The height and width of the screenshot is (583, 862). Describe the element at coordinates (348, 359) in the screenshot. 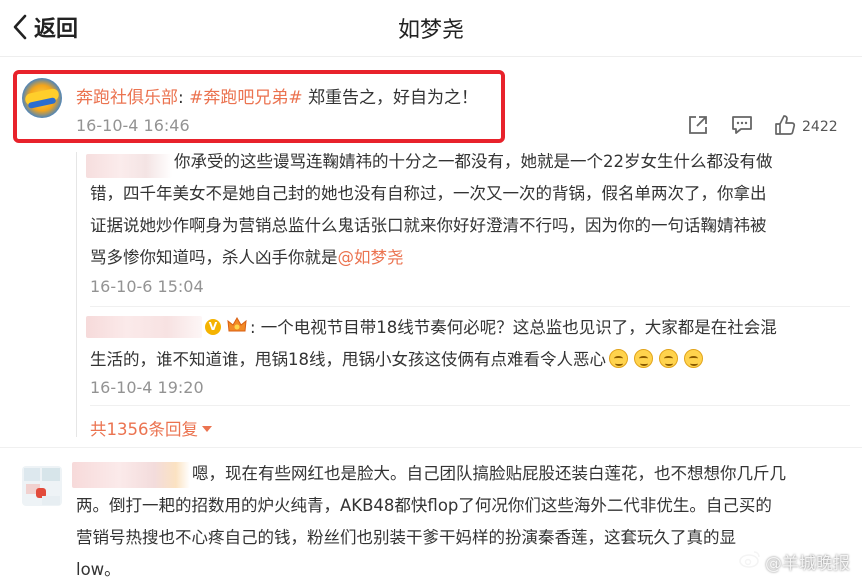

I see `reply-2-line-2-text: 生活的，谁不知道谁，甩锅18线，甩锅小女孩这伎俩有点难看令人恶心` at that location.